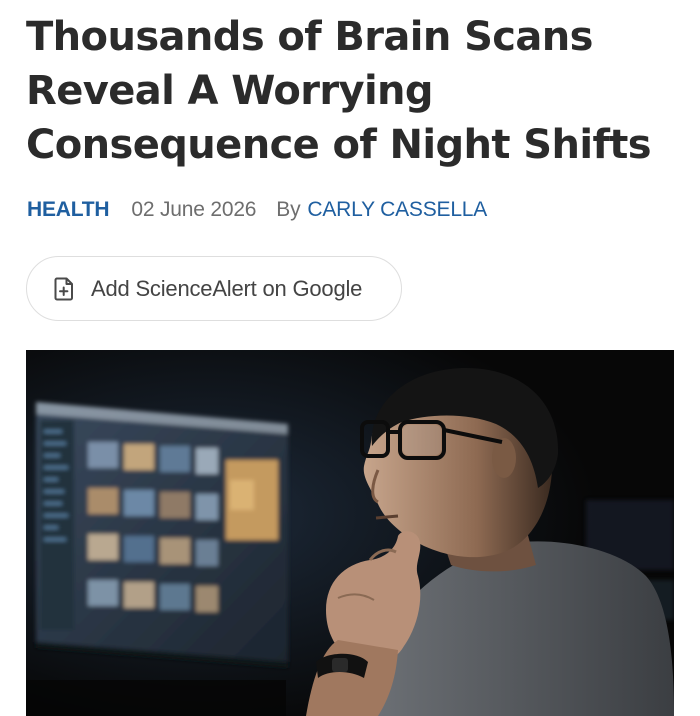  Describe the element at coordinates (227, 288) in the screenshot. I see `add-on-google-label: Add ScienceAlert on Google` at that location.